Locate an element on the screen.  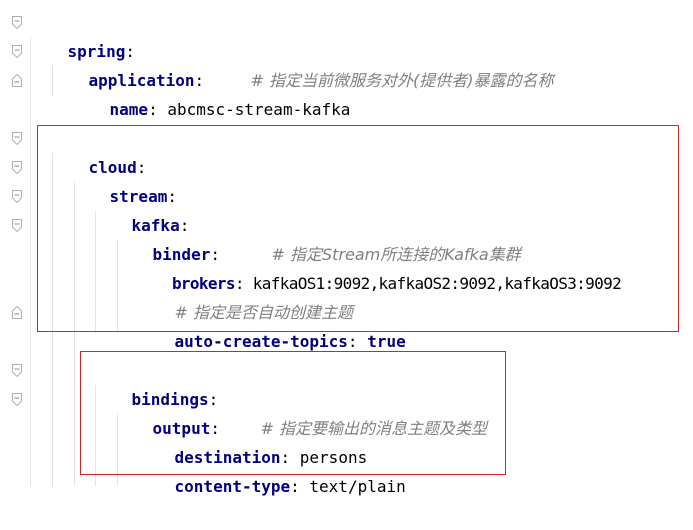
code-line: bindings: is located at coordinates (156, 382).